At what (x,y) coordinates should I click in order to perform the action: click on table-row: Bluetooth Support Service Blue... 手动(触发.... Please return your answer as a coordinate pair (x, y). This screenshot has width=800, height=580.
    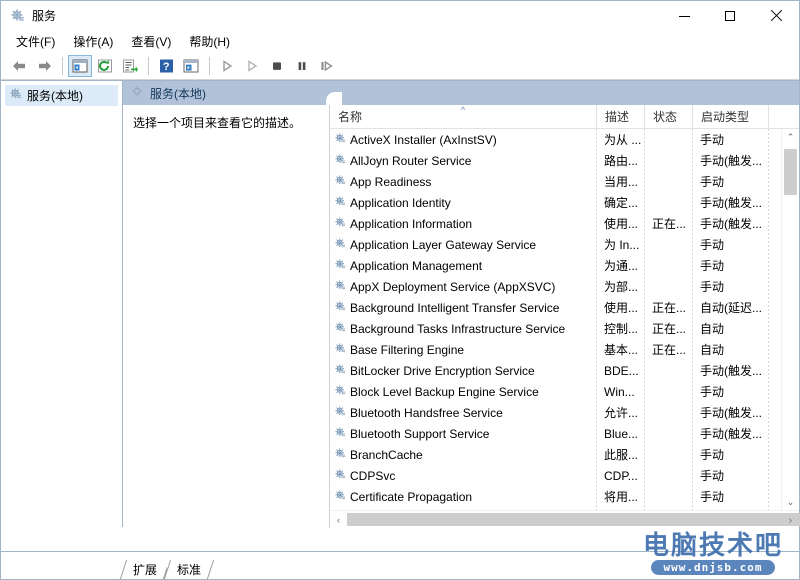
    Looking at the image, I should click on (556, 433).